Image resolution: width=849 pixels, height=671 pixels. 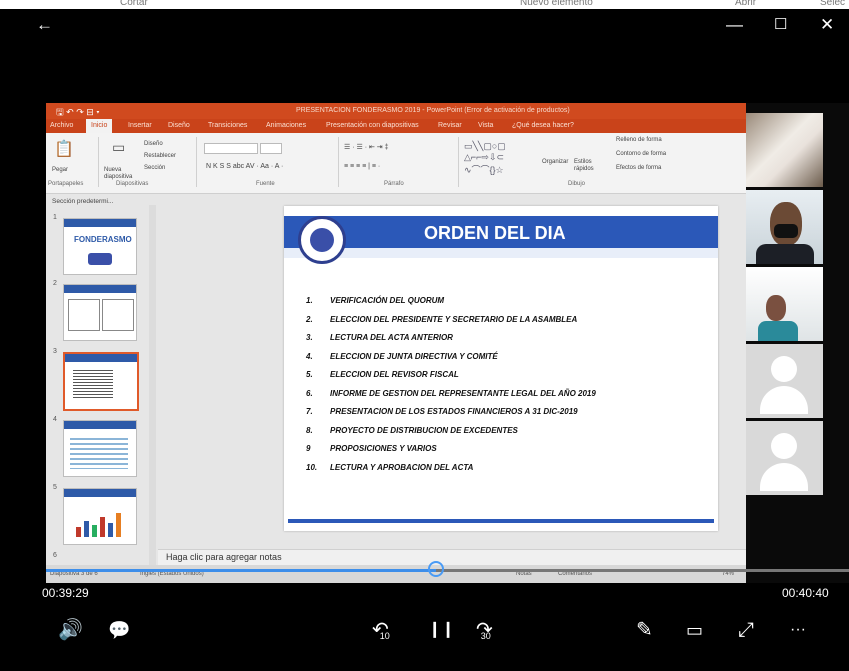 I want to click on agenda-item-text: PROYECTO DE DISTRIBUCION DE EXCEDENTES, so click(x=424, y=430).